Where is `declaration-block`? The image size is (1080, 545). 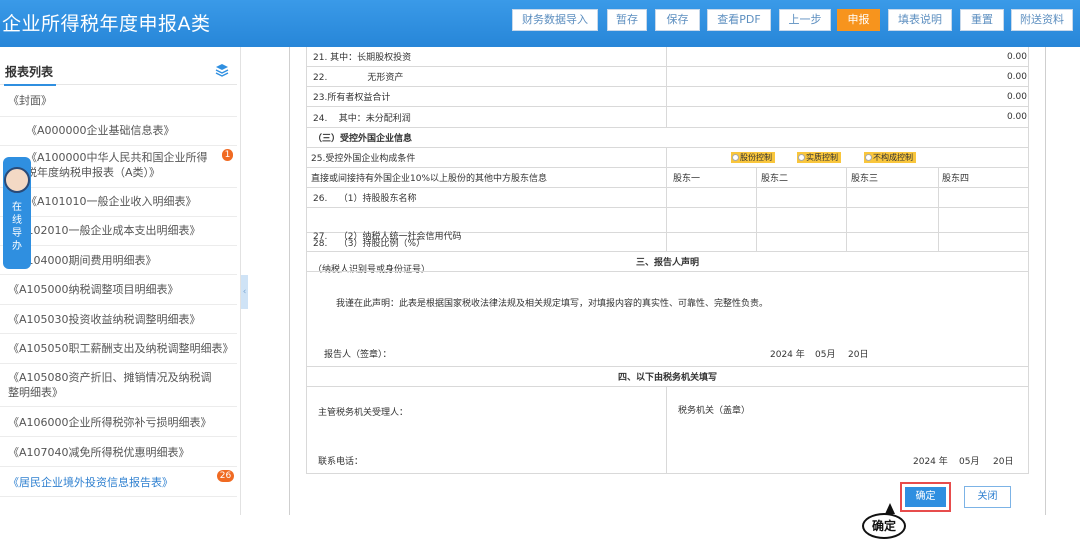 declaration-block is located at coordinates (667, 319).